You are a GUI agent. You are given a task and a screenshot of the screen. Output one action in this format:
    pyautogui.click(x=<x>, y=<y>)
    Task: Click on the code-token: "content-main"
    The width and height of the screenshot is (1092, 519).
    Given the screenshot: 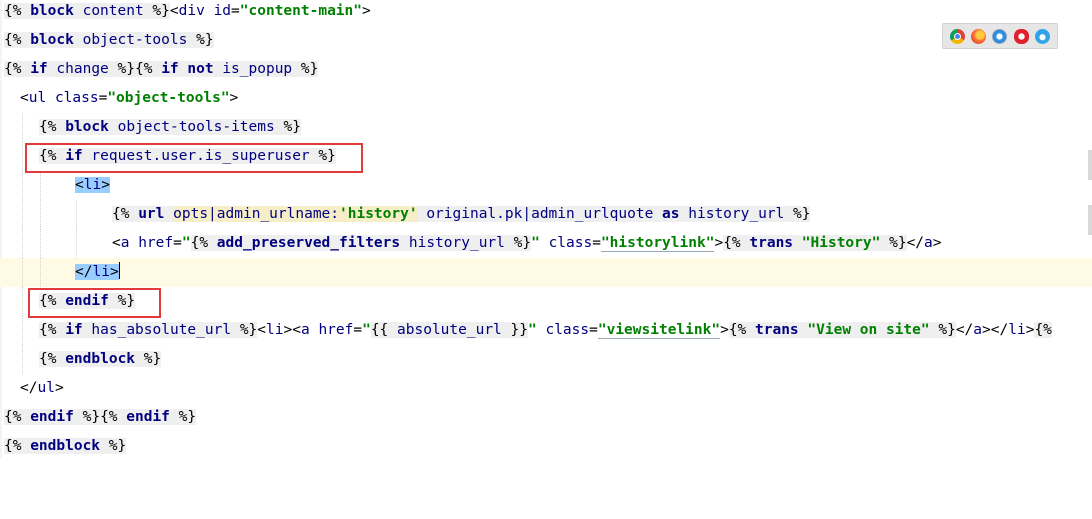 What is the action you would take?
    pyautogui.click(x=300, y=11)
    